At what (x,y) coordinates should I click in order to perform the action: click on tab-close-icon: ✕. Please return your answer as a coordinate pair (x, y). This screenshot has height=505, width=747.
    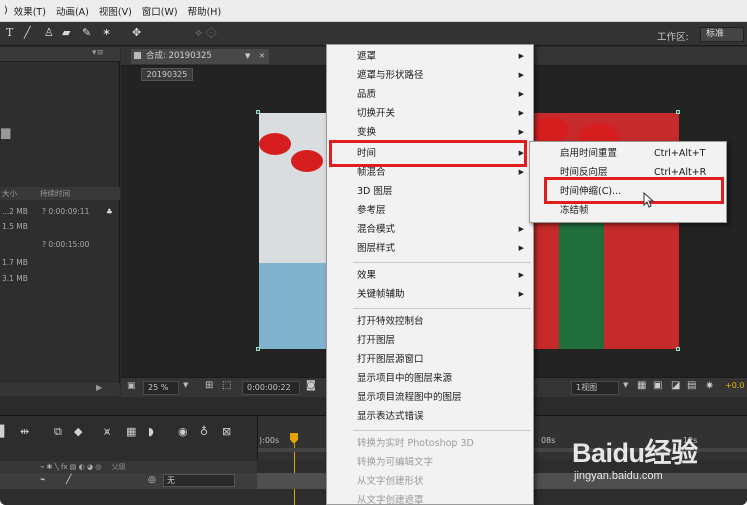
    Looking at the image, I should click on (262, 56).